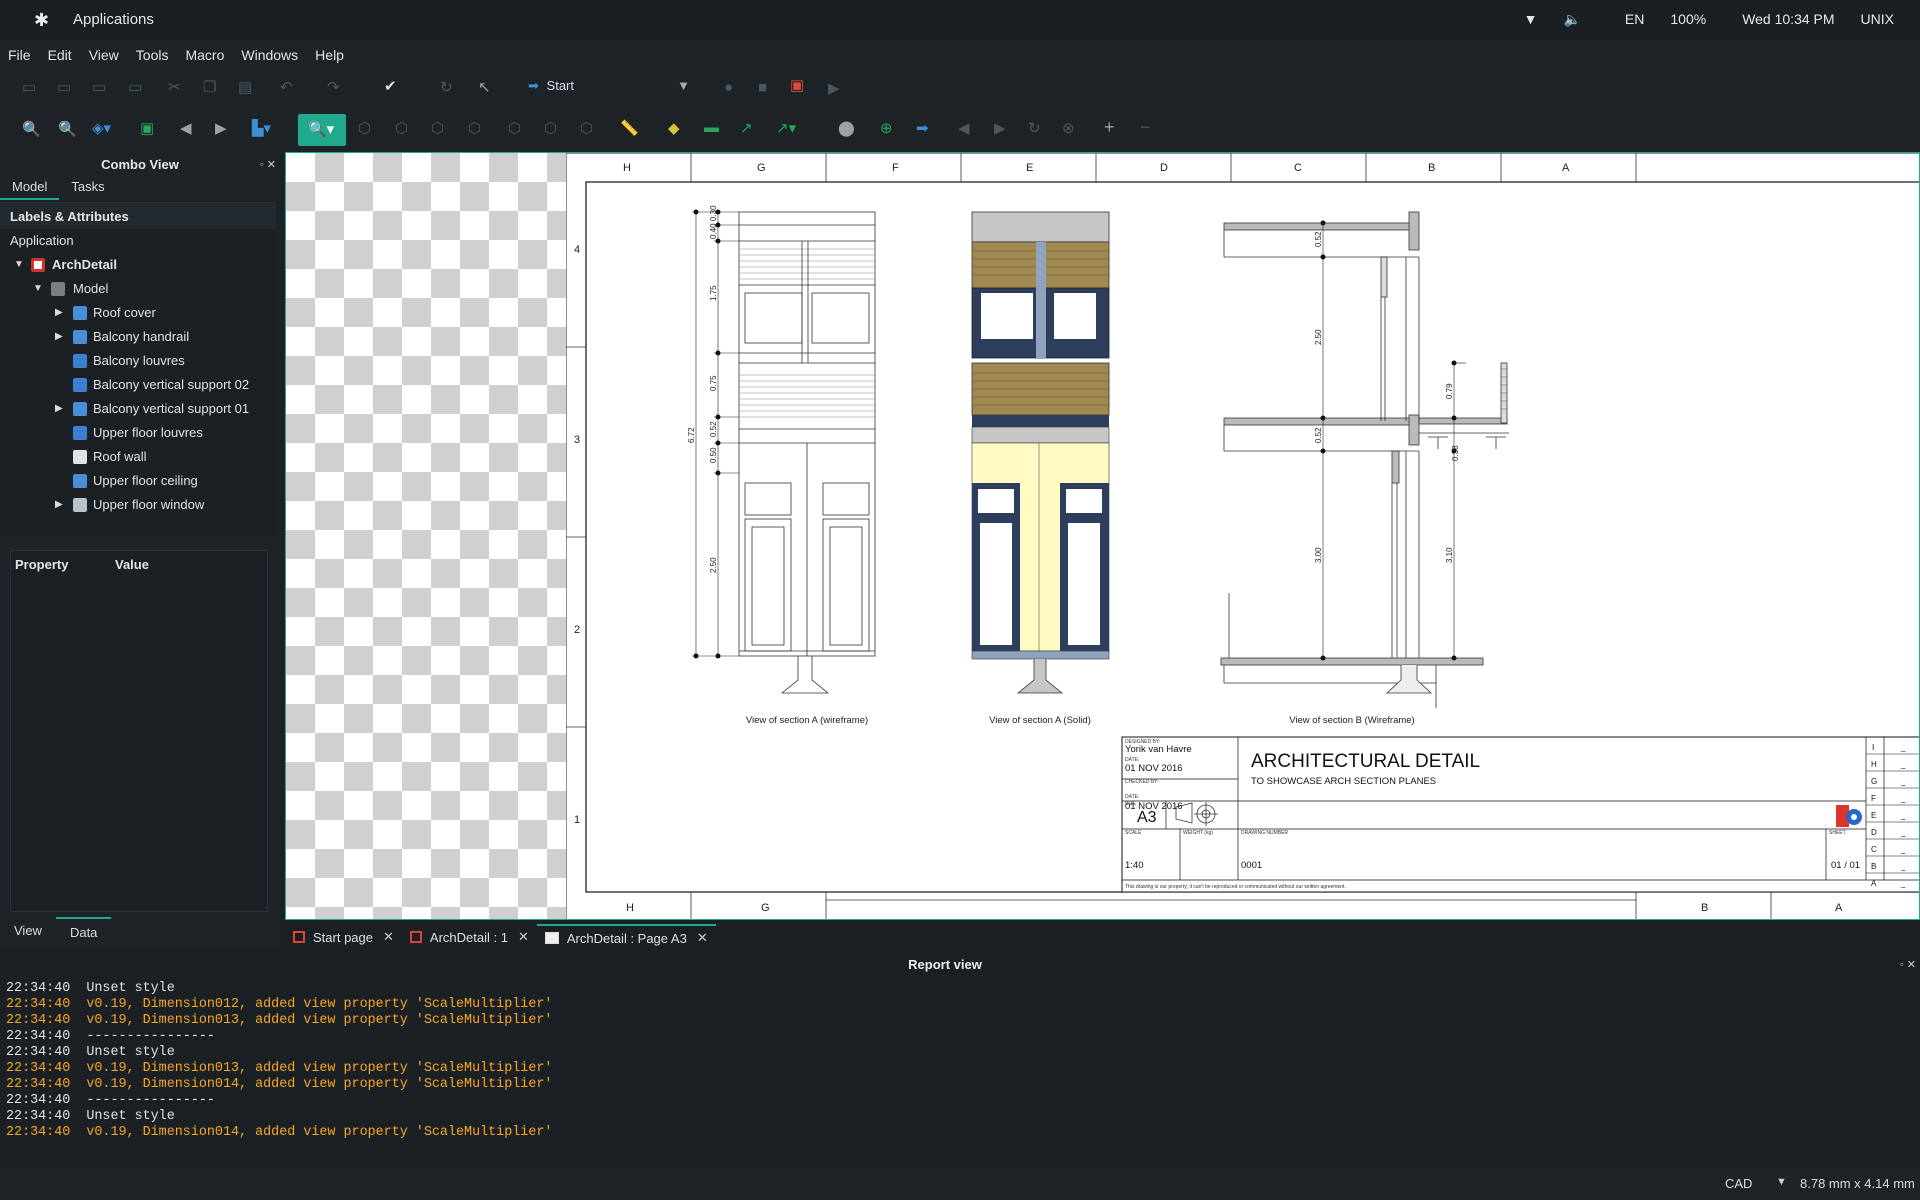  Describe the element at coordinates (846, 128) in the screenshot. I see `sphere-icon: ⬤` at that location.